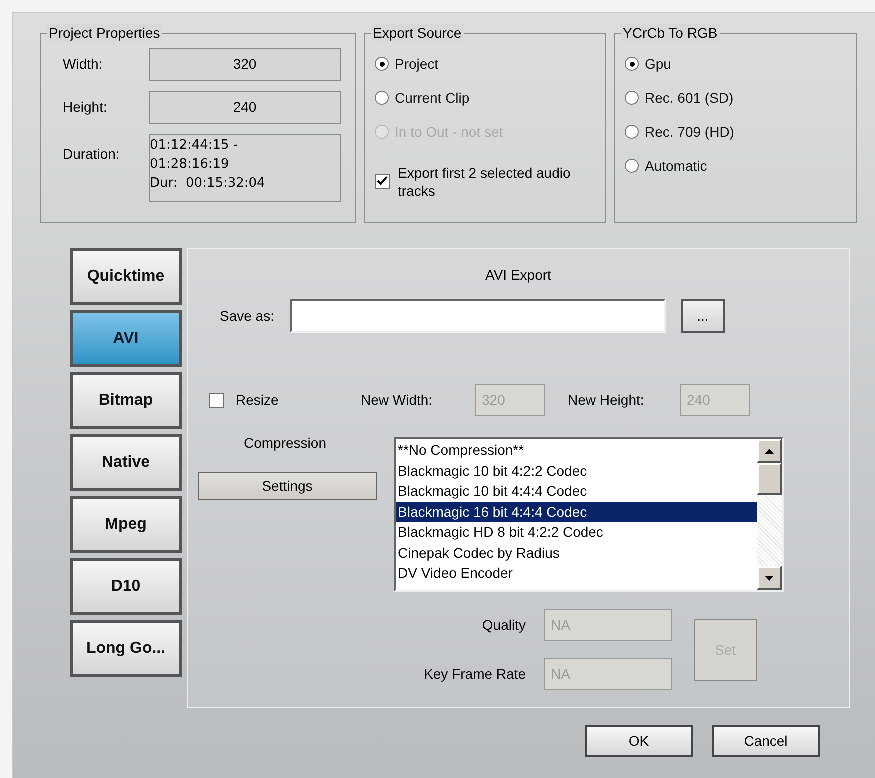  Describe the element at coordinates (83, 64) in the screenshot. I see `field-label: Width:` at that location.